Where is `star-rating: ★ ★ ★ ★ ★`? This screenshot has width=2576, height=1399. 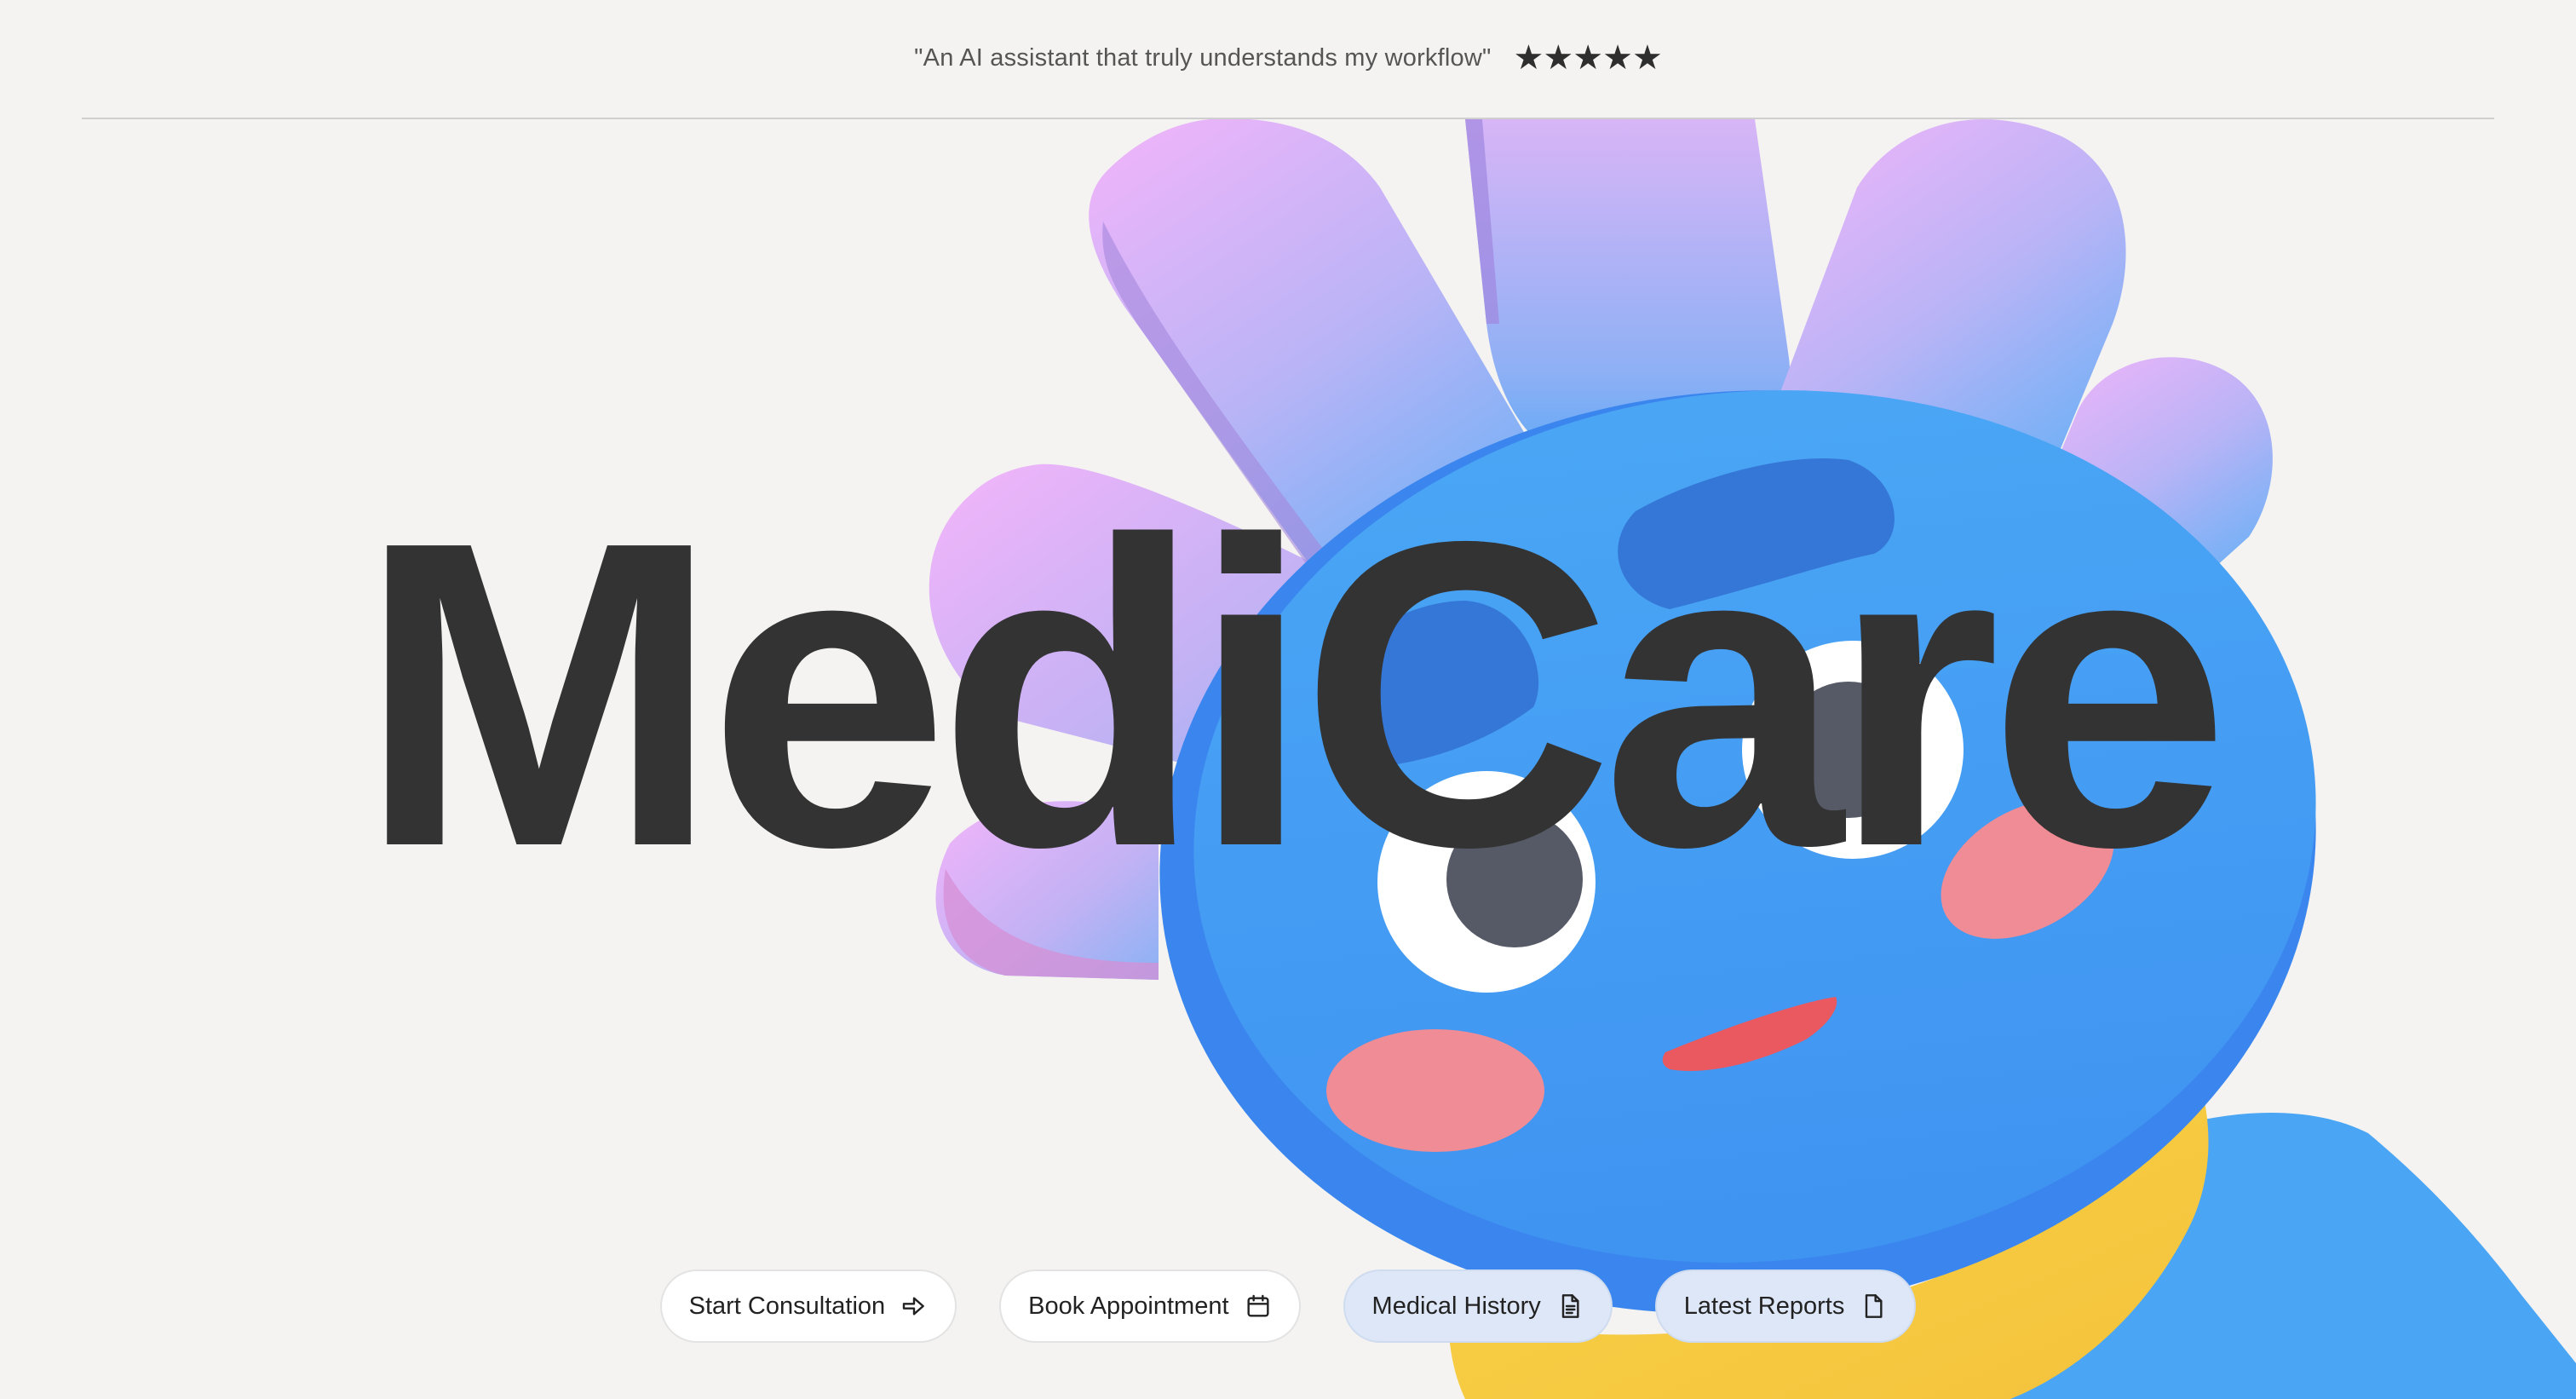 star-rating: ★ ★ ★ ★ ★ is located at coordinates (1588, 58).